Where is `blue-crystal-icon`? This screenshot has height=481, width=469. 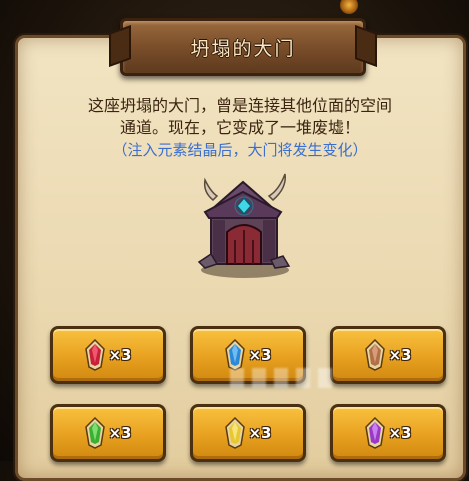 blue-crystal-icon is located at coordinates (235, 355).